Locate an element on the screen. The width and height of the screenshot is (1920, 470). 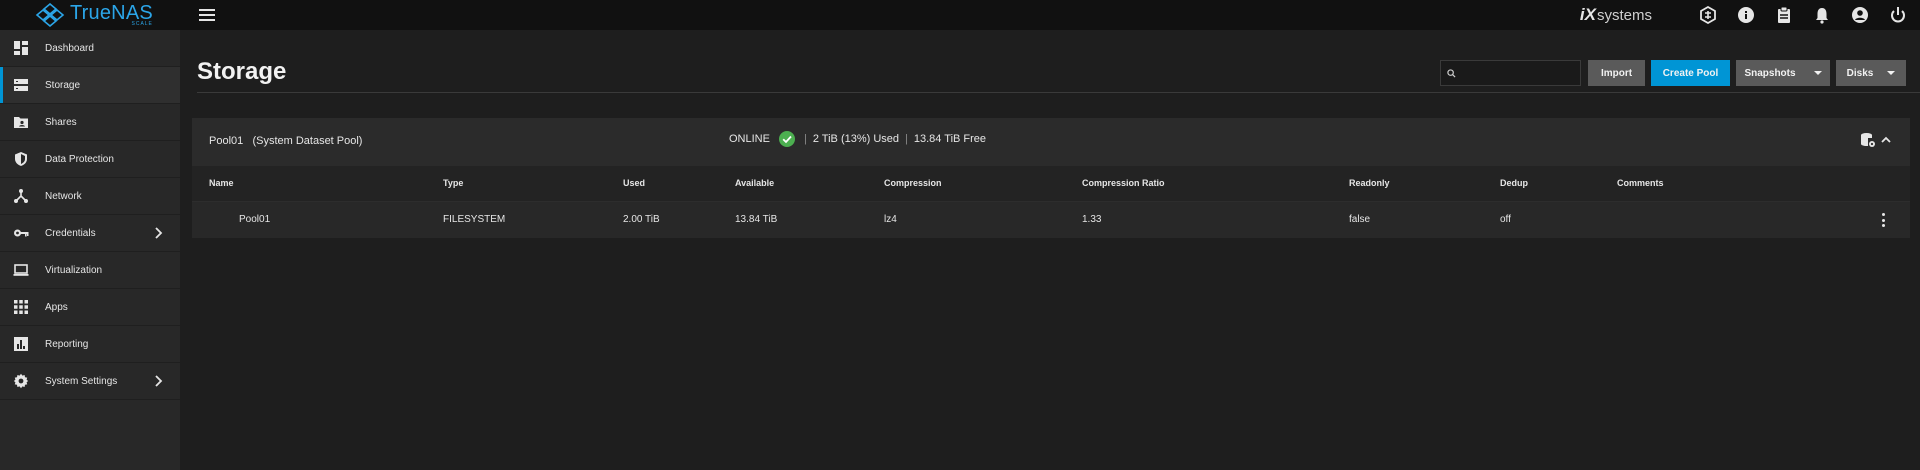
snapshots-button-label: Snapshots is located at coordinates (1770, 73).